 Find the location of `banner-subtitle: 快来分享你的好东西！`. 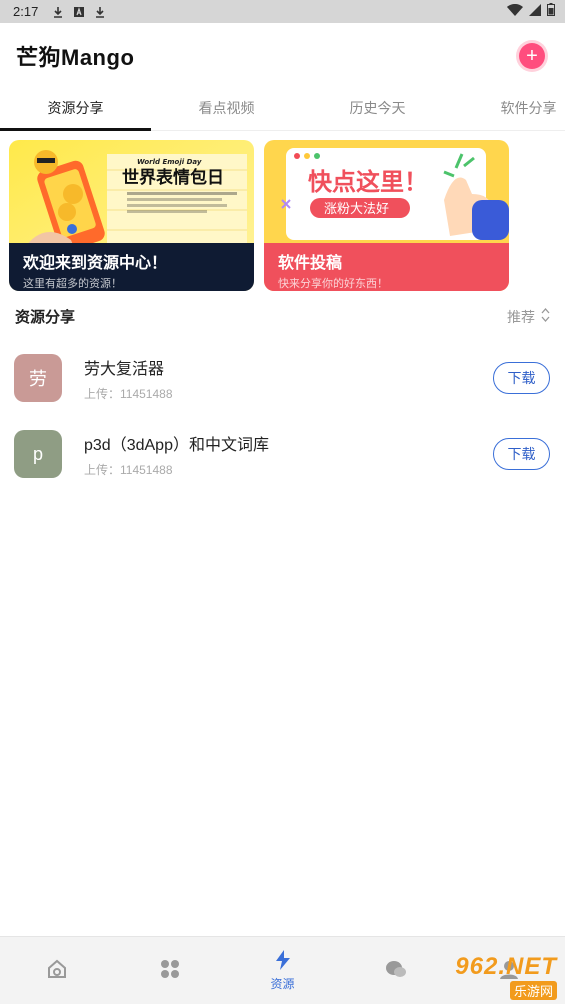

banner-subtitle: 快来分享你的好东西！ is located at coordinates (333, 284).